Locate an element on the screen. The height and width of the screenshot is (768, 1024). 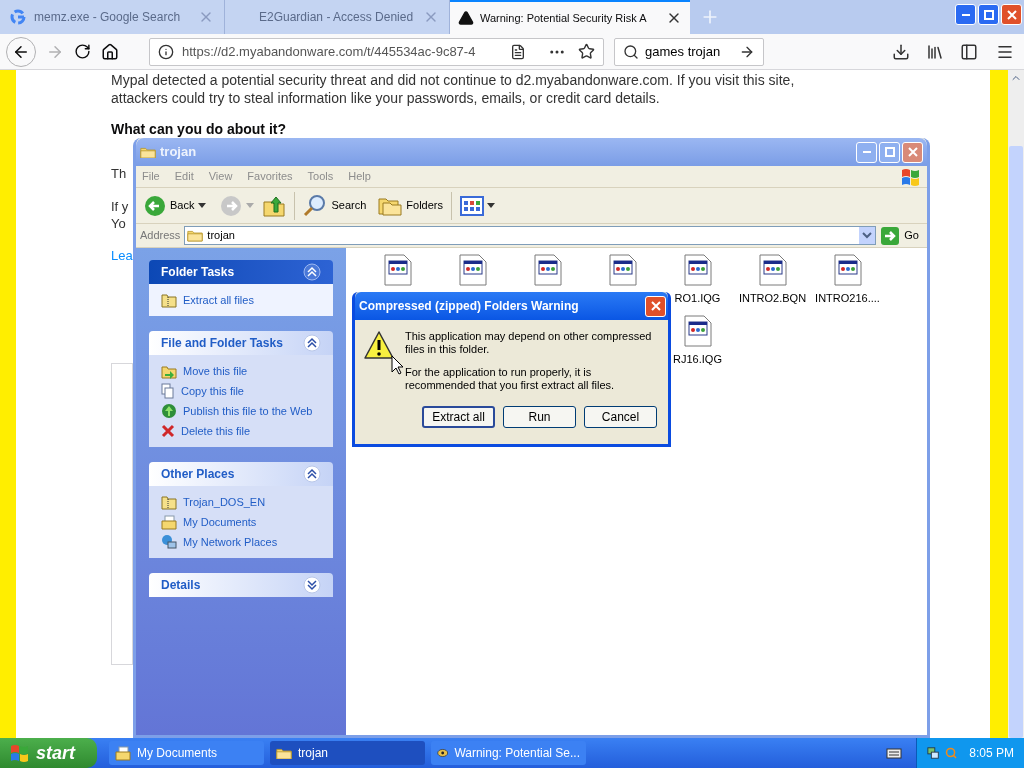
taskbar-button: My Documents is located at coordinates (186, 753).